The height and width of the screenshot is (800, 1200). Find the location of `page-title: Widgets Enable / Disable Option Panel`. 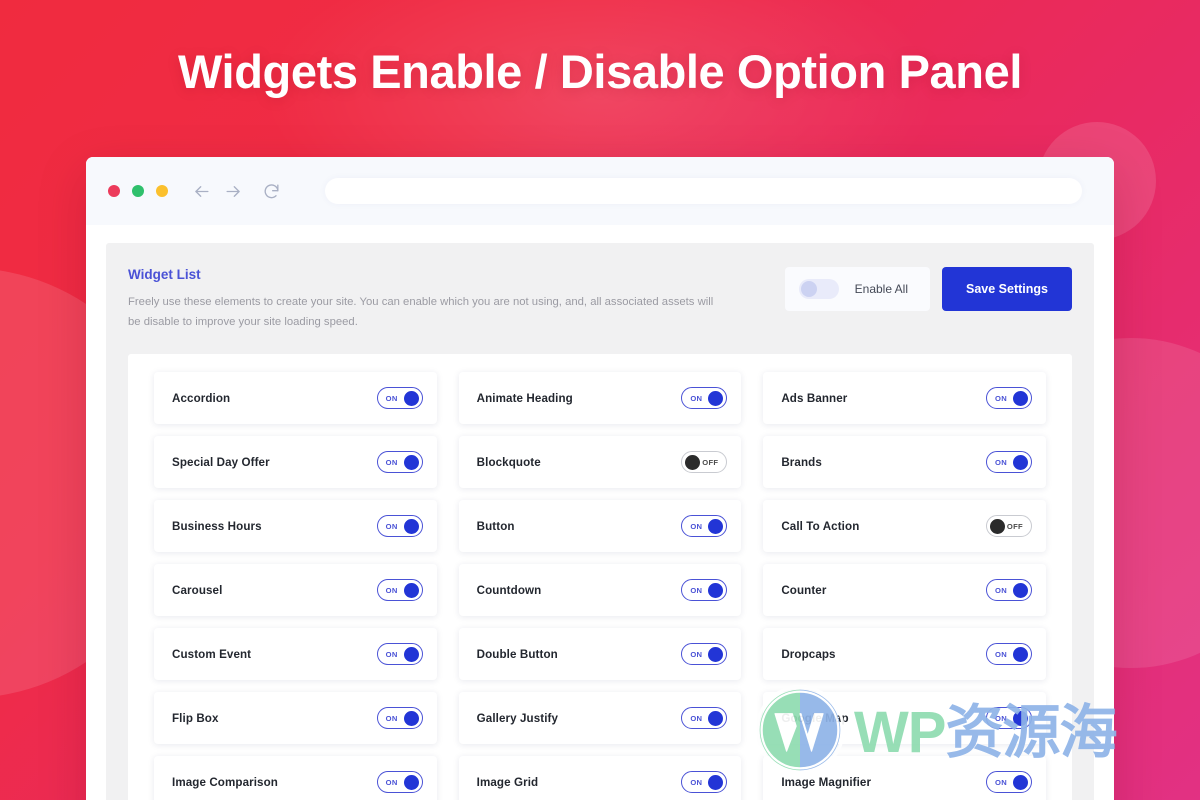

page-title: Widgets Enable / Disable Option Panel is located at coordinates (600, 71).